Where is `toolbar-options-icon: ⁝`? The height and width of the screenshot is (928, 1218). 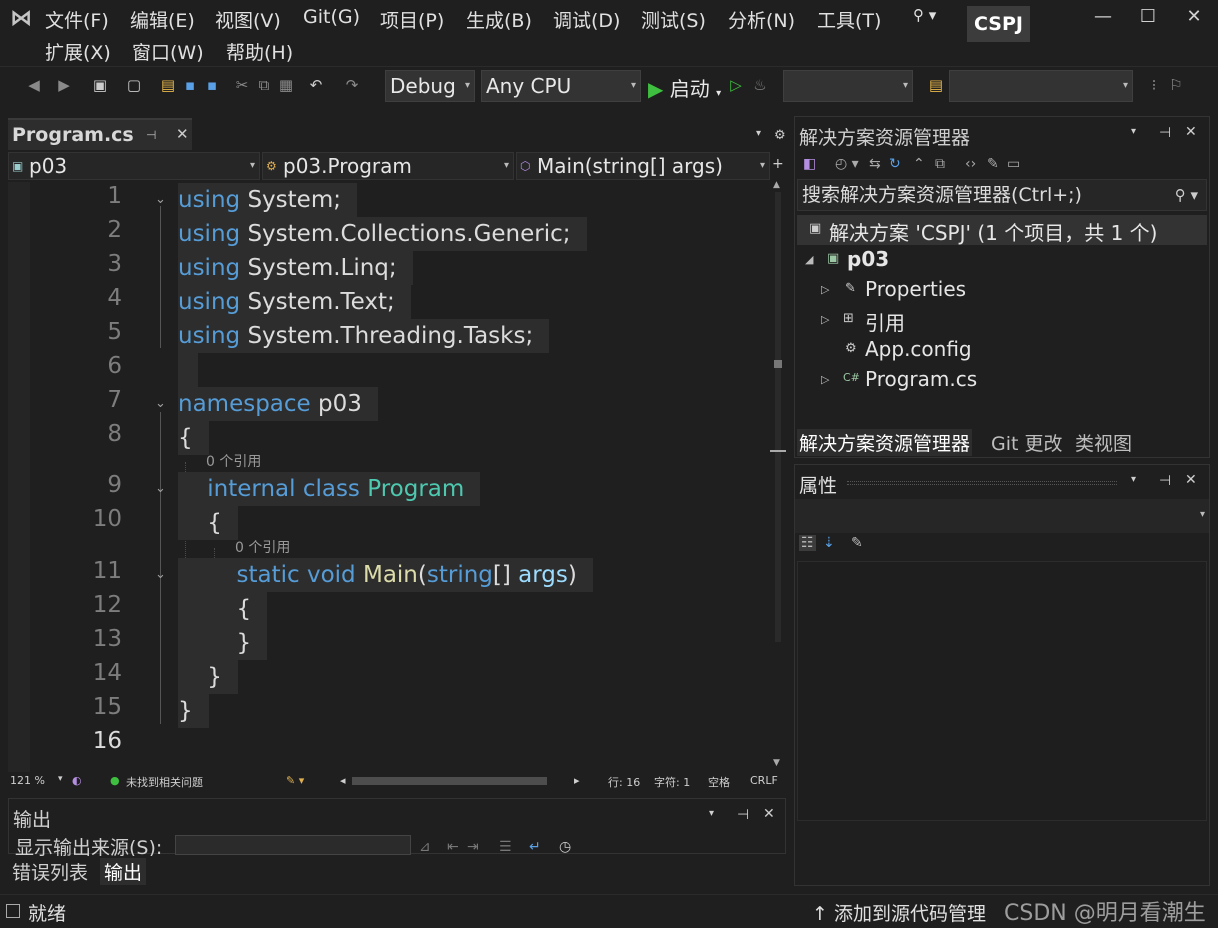 toolbar-options-icon: ⁝ is located at coordinates (1154, 85).